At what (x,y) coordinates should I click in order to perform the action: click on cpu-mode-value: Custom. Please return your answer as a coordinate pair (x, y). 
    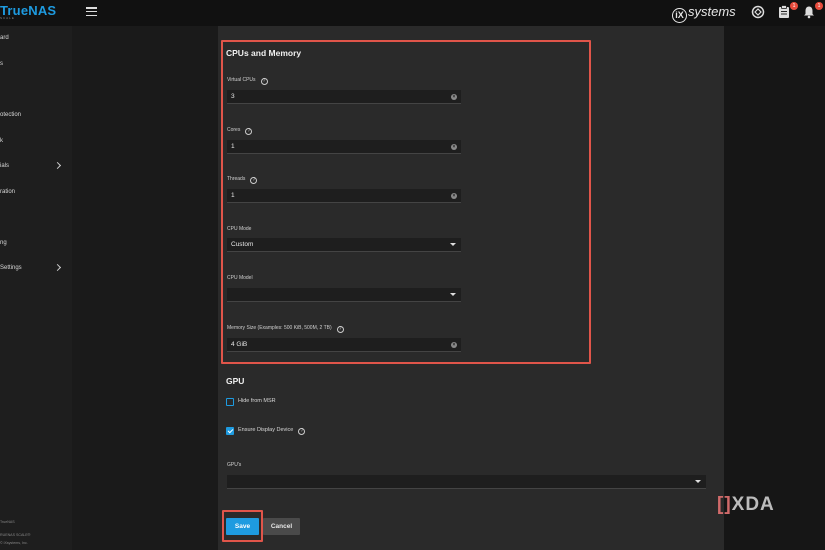
    Looking at the image, I should click on (242, 244).